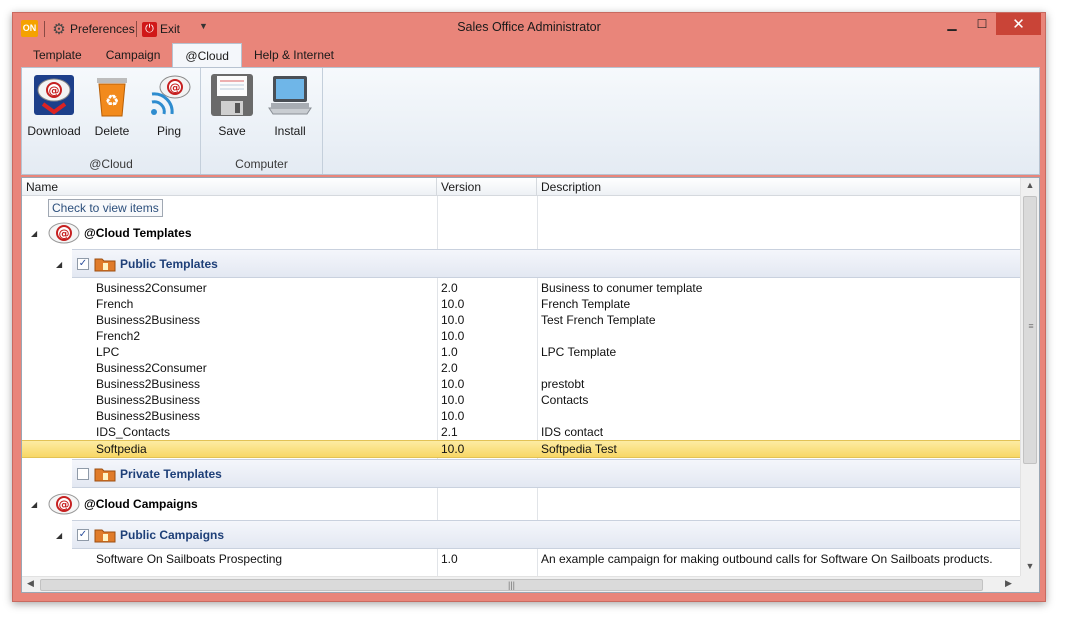  Describe the element at coordinates (521, 336) in the screenshot. I see `table-row: French2 10.0` at that location.